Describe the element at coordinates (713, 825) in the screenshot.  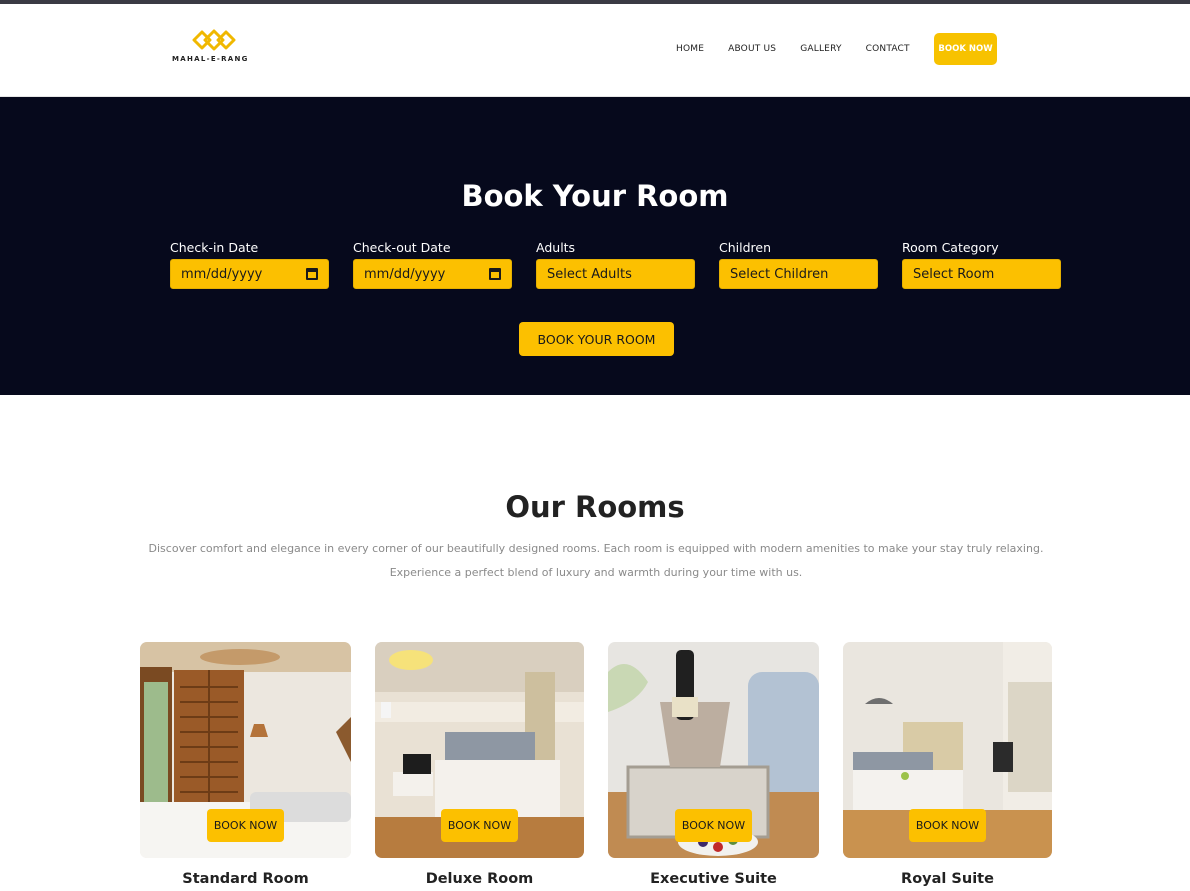
I see `executive-suite-book-now-button: BOOK NOW` at that location.